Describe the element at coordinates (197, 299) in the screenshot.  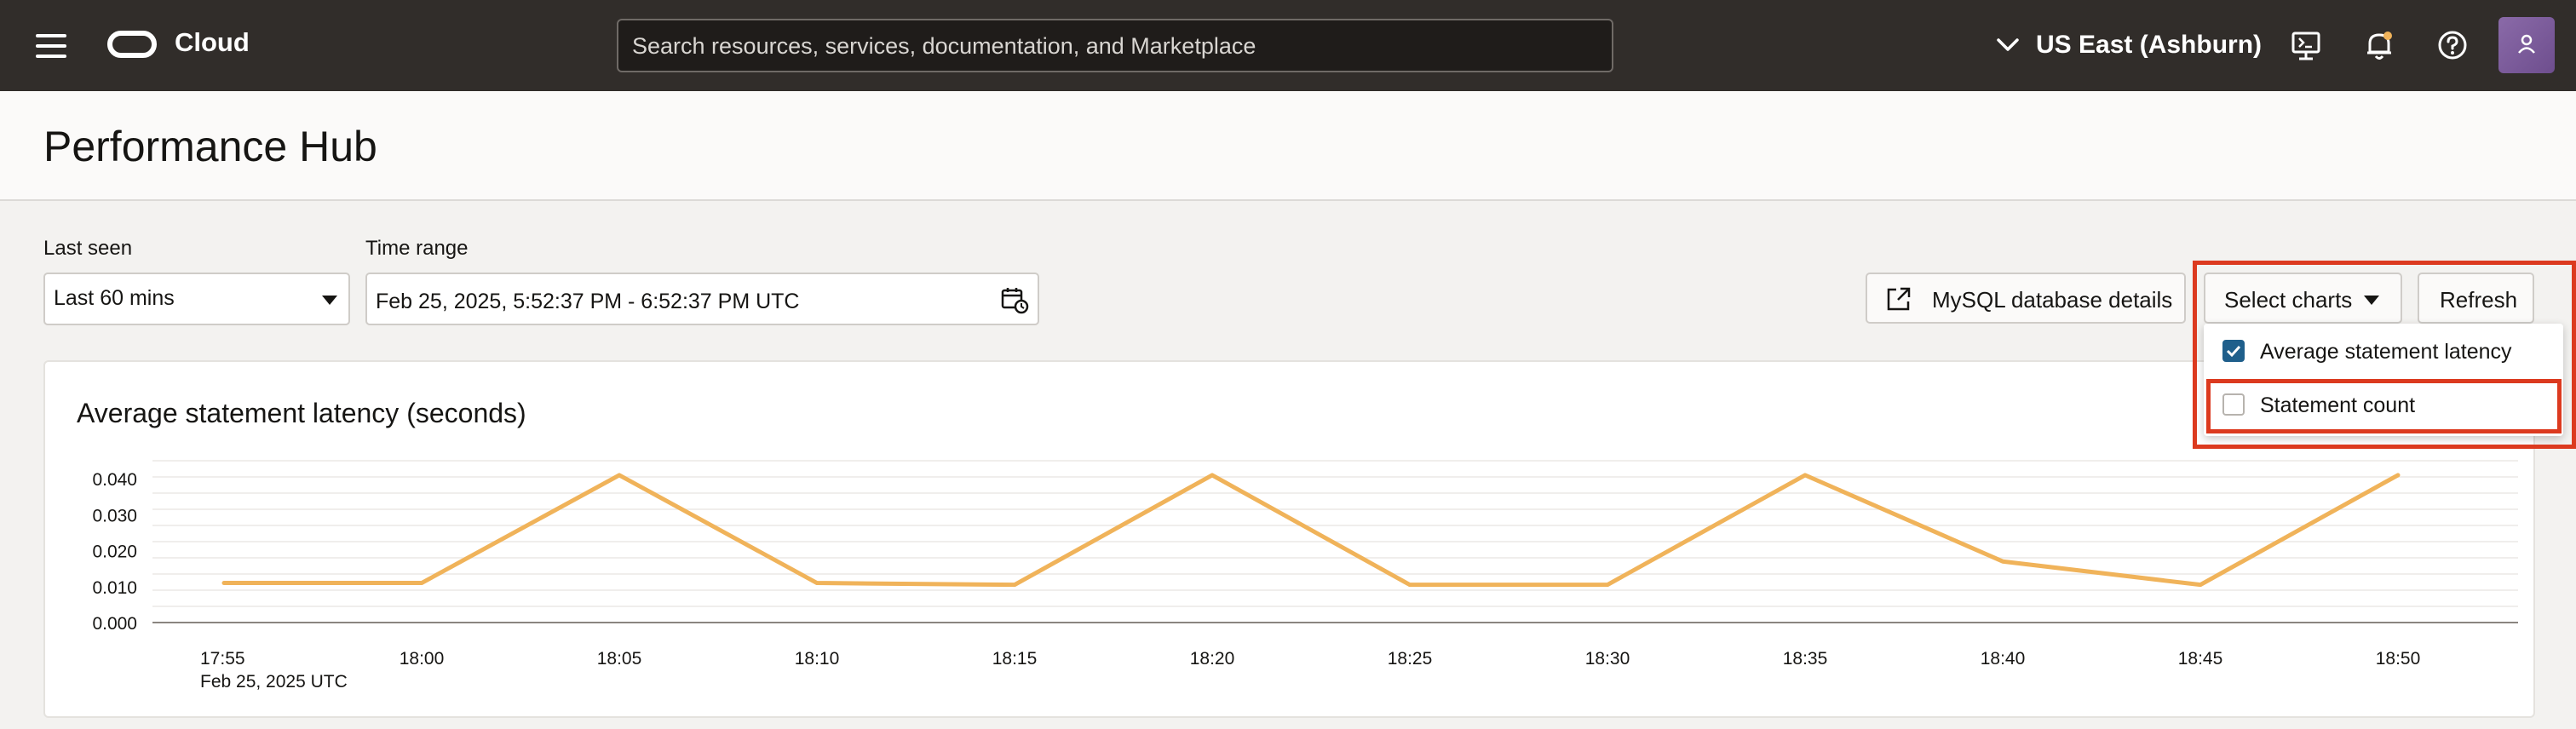
I see `last-seen-select: Last 60 mins` at that location.